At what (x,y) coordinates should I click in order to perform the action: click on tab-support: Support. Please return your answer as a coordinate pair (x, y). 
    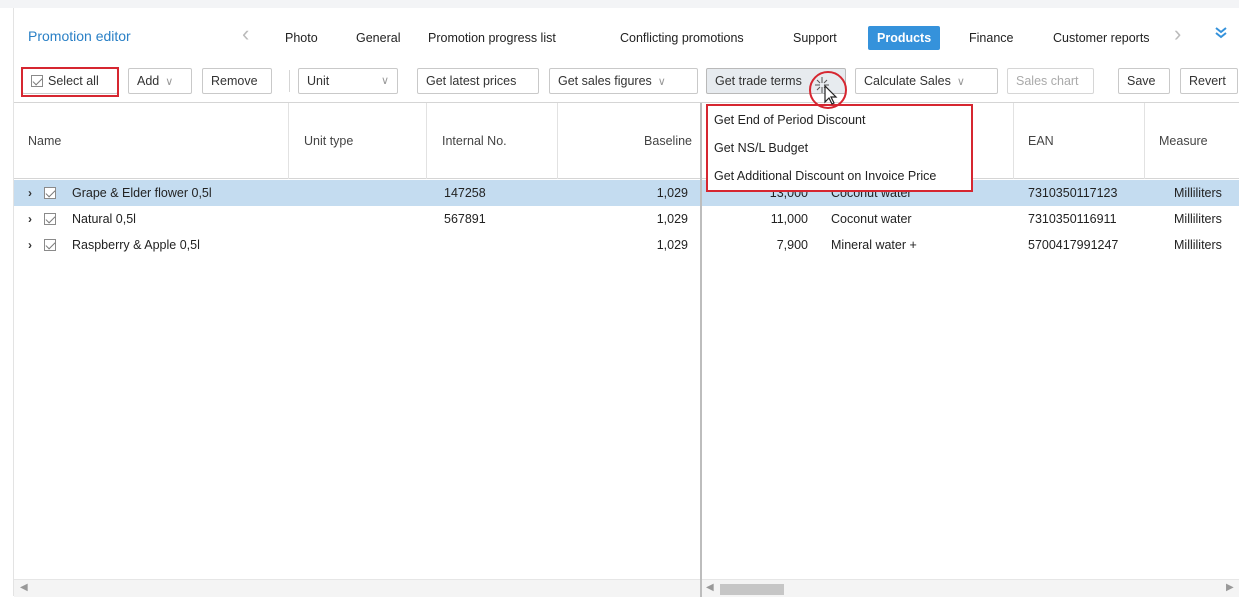
    Looking at the image, I should click on (815, 38).